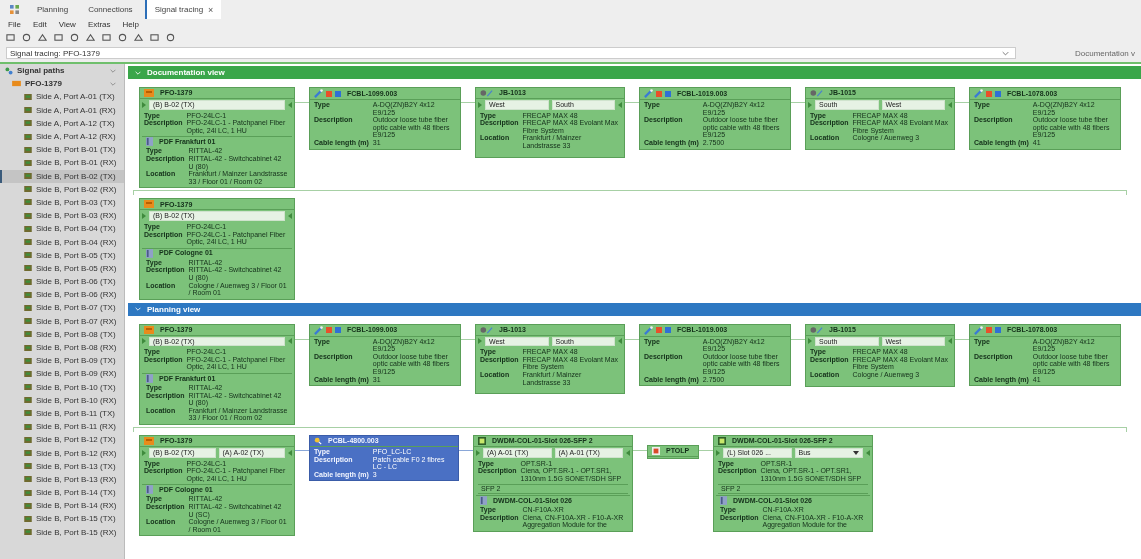 Image resolution: width=1141 pixels, height=559 pixels. I want to click on tree-item: Side B, Port B-07 (TX), so click(62, 308).